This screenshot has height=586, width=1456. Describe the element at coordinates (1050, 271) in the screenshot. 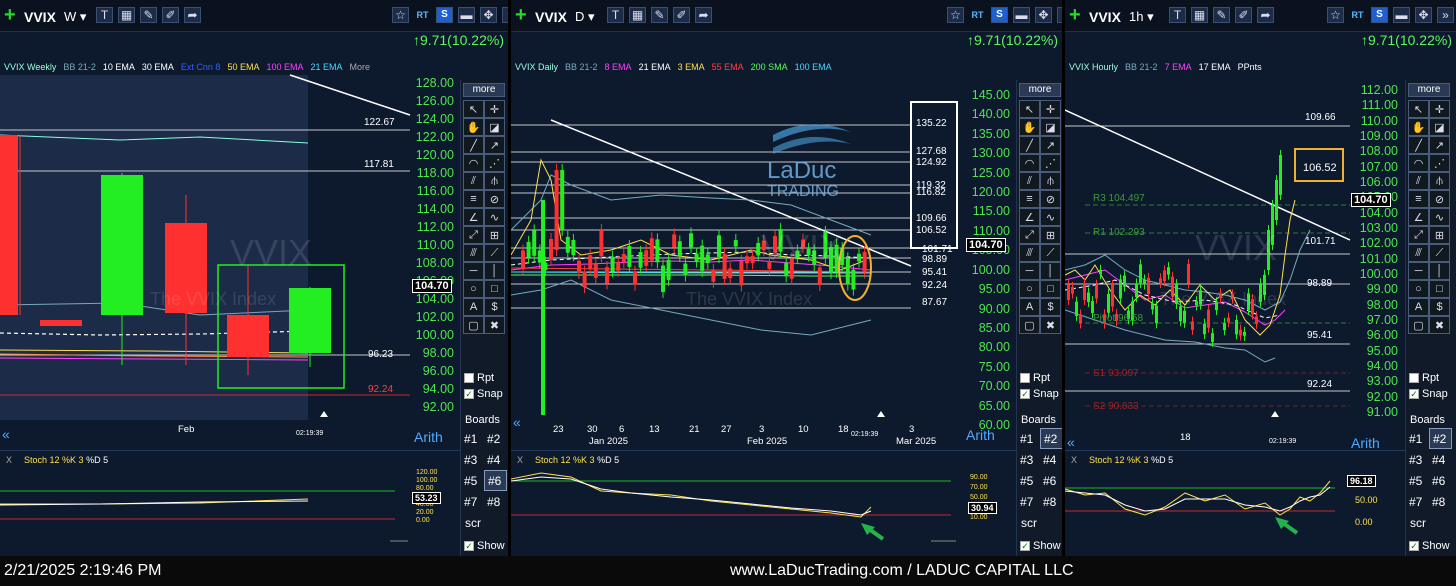

I see `vline-icon: │` at that location.